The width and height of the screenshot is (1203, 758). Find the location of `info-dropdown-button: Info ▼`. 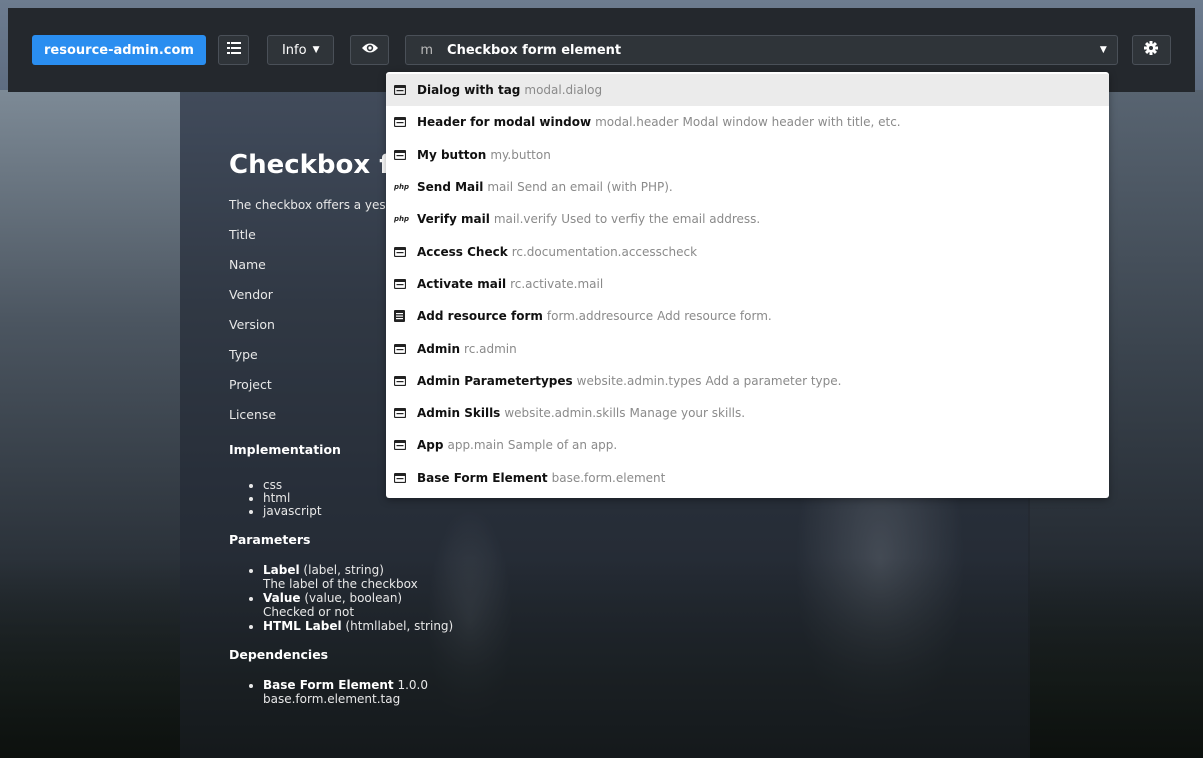

info-dropdown-button: Info ▼ is located at coordinates (301, 50).